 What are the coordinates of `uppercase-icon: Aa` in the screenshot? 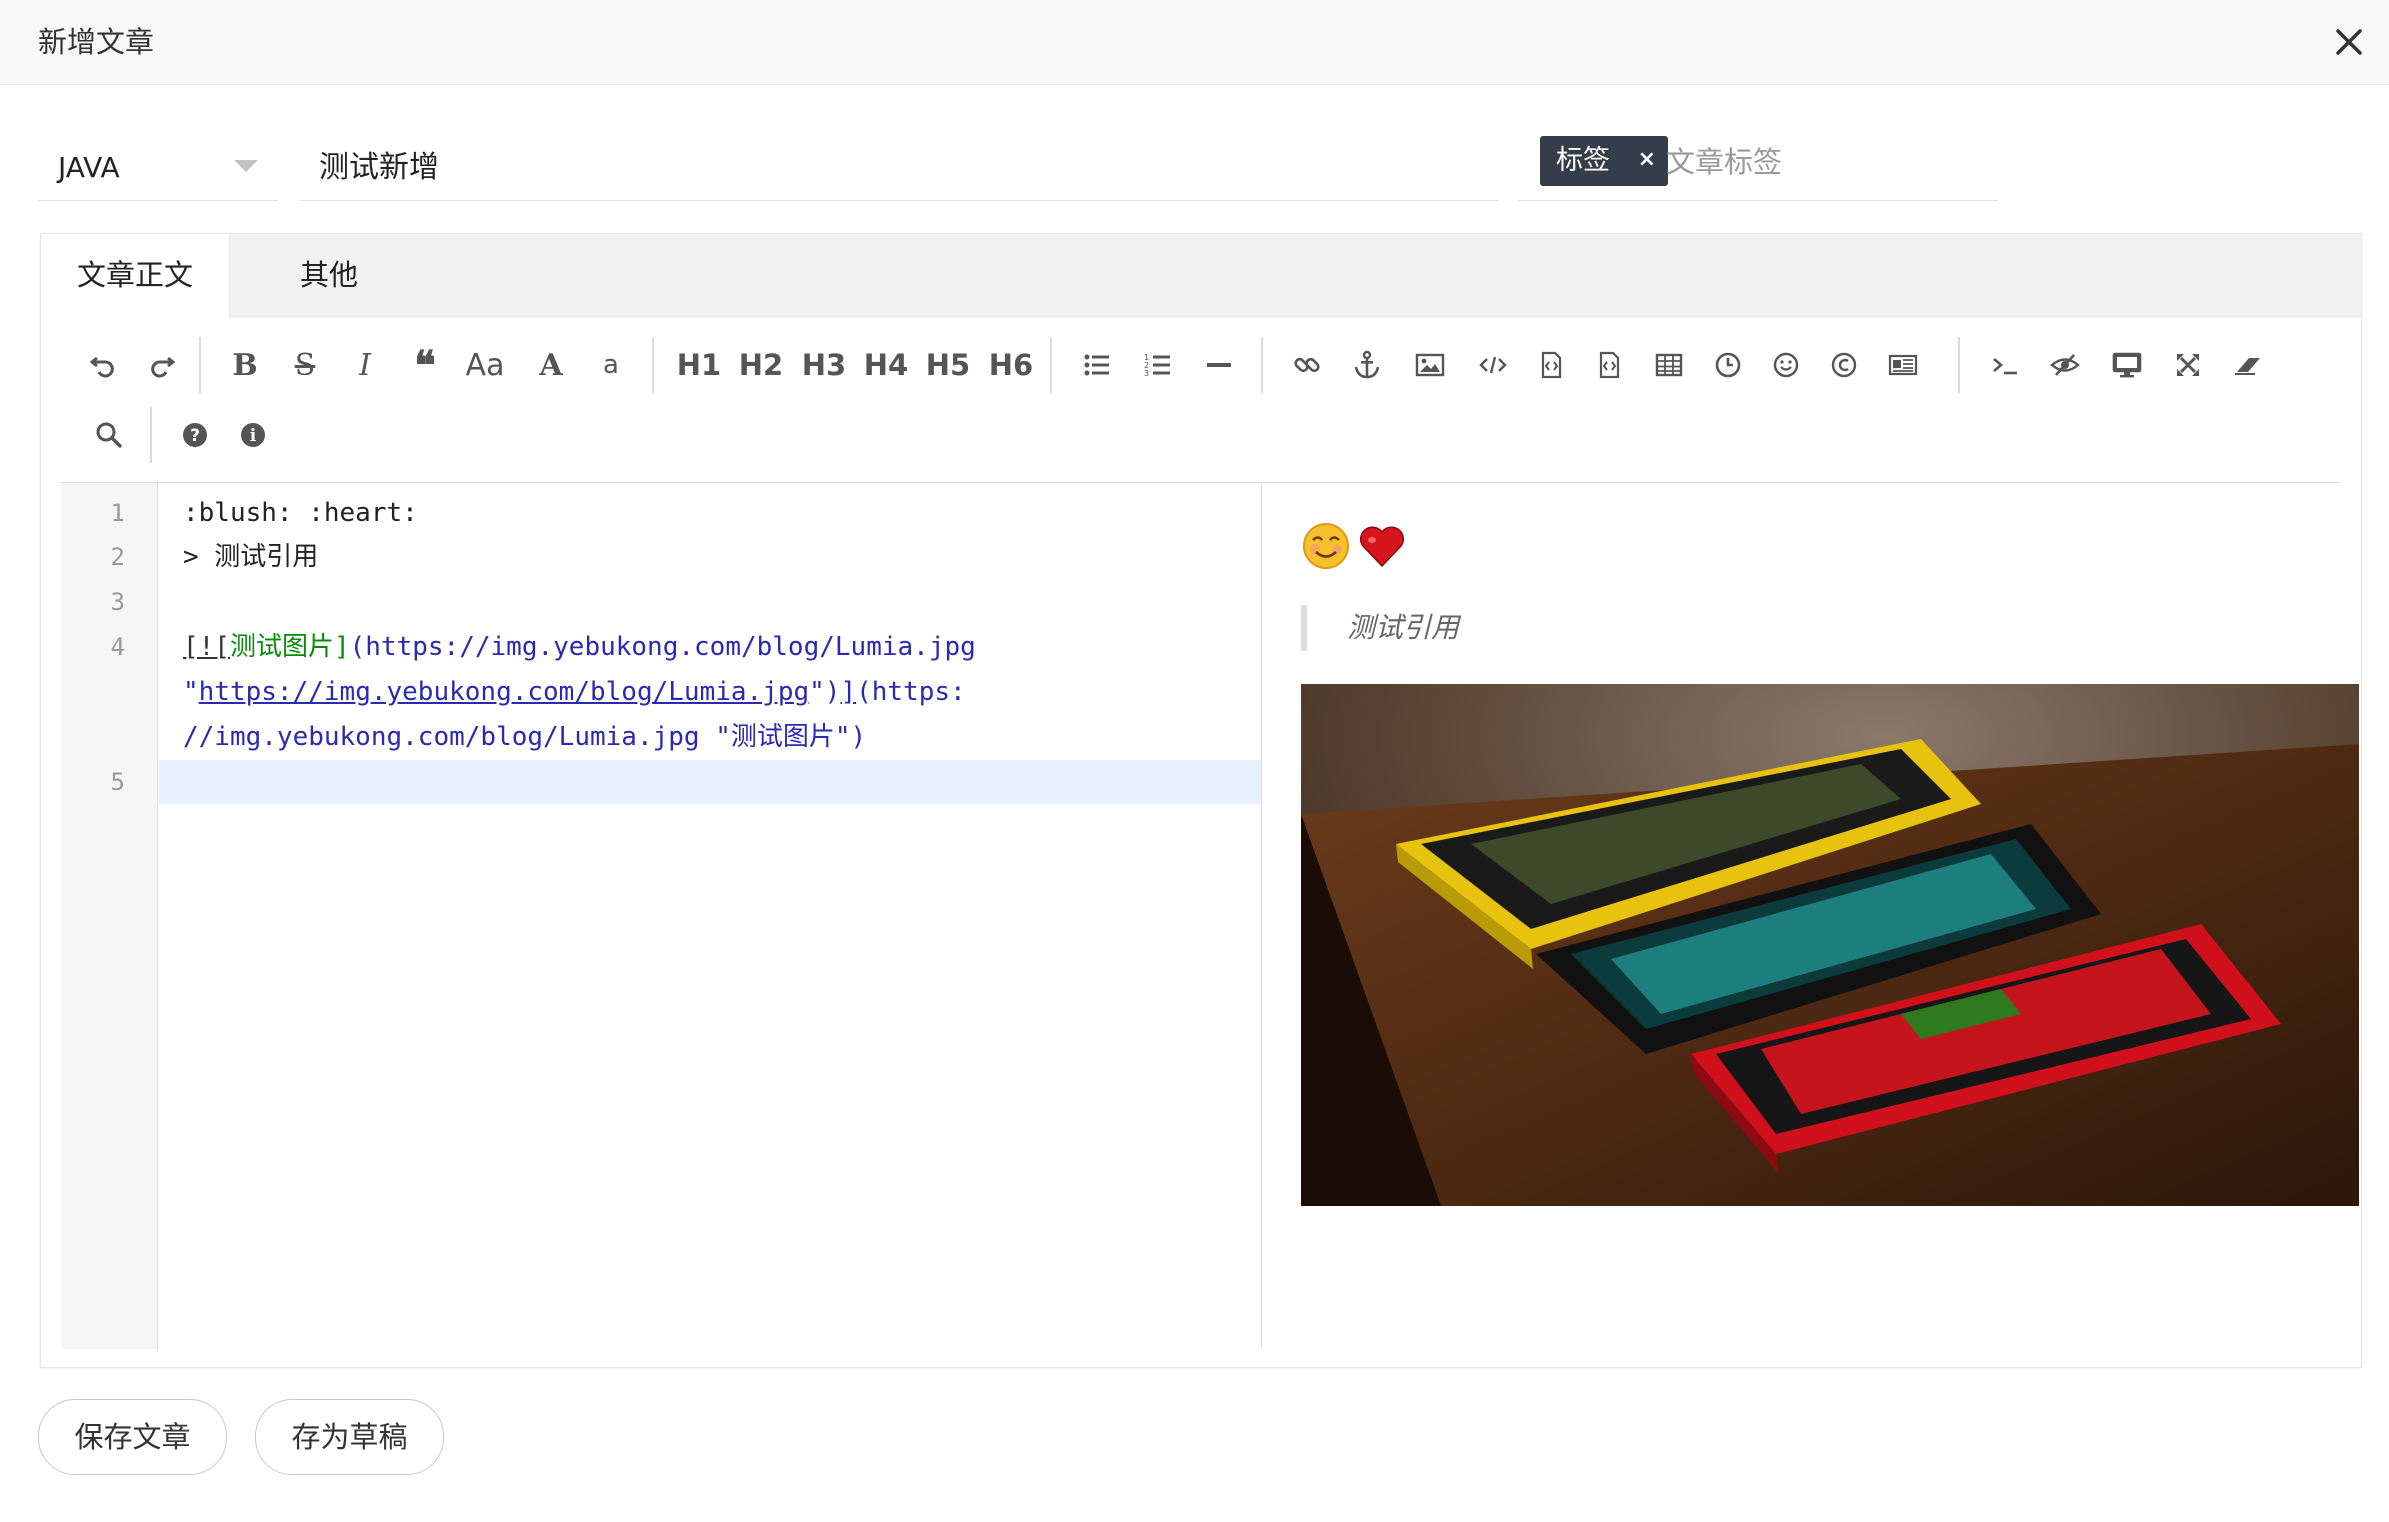 It's located at (485, 365).